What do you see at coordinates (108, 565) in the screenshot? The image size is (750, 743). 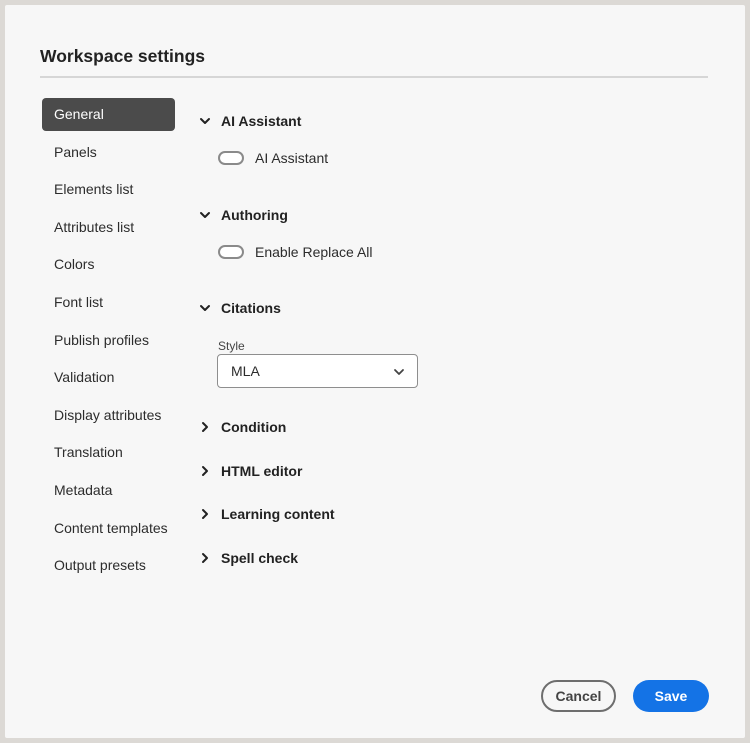 I see `sidebar-item-output-presets: Output presets` at bounding box center [108, 565].